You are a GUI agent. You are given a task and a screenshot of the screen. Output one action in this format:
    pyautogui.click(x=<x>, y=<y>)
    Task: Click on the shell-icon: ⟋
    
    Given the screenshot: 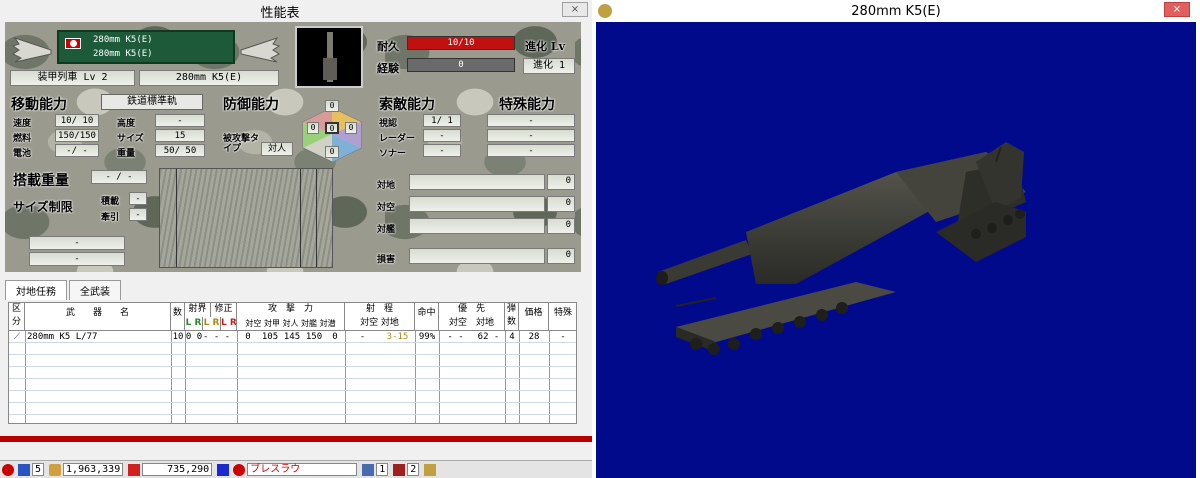 What is the action you would take?
    pyautogui.click(x=17, y=337)
    